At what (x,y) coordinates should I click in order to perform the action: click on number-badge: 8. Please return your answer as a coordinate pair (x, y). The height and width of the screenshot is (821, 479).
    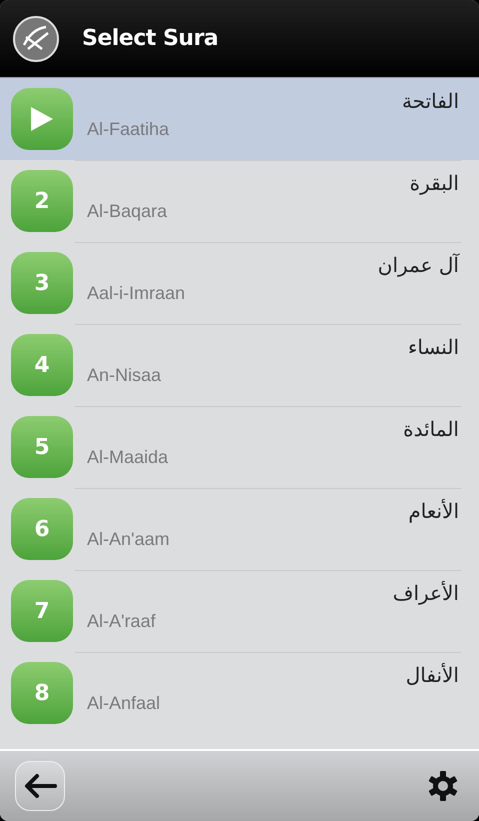
    Looking at the image, I should click on (42, 693).